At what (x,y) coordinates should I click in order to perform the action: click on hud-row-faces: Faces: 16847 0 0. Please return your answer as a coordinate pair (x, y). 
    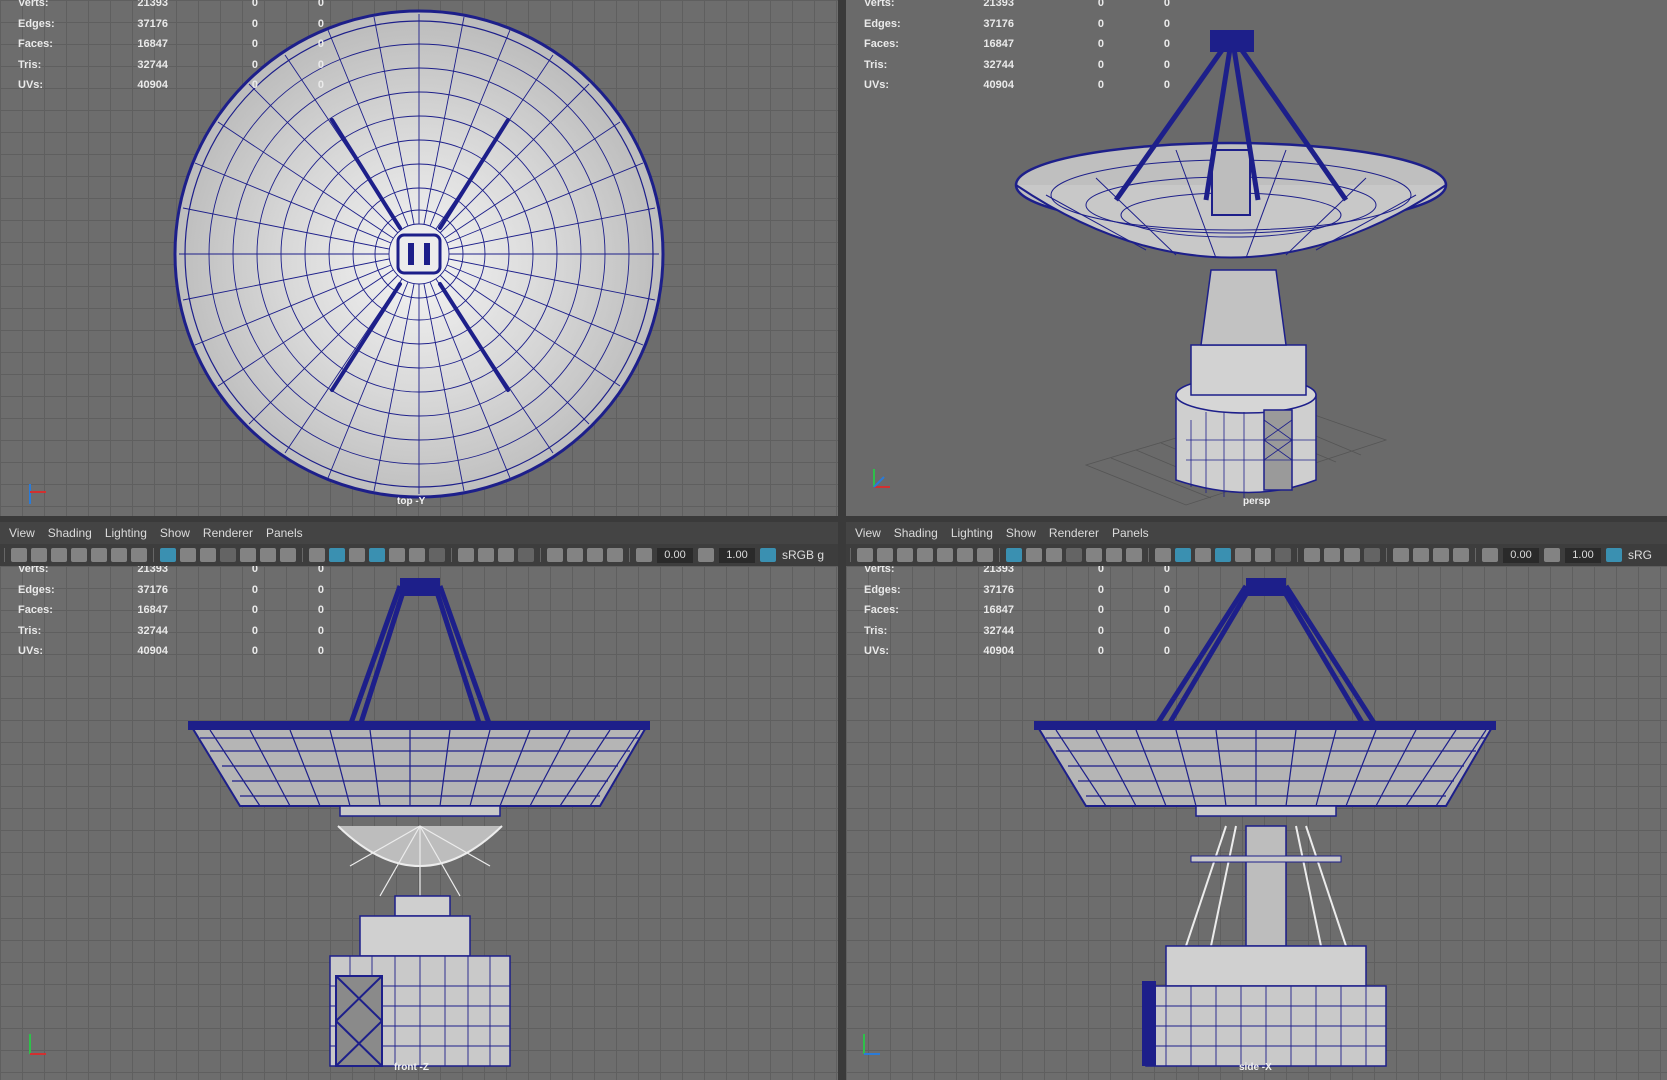
    Looking at the image, I should click on (171, 44).